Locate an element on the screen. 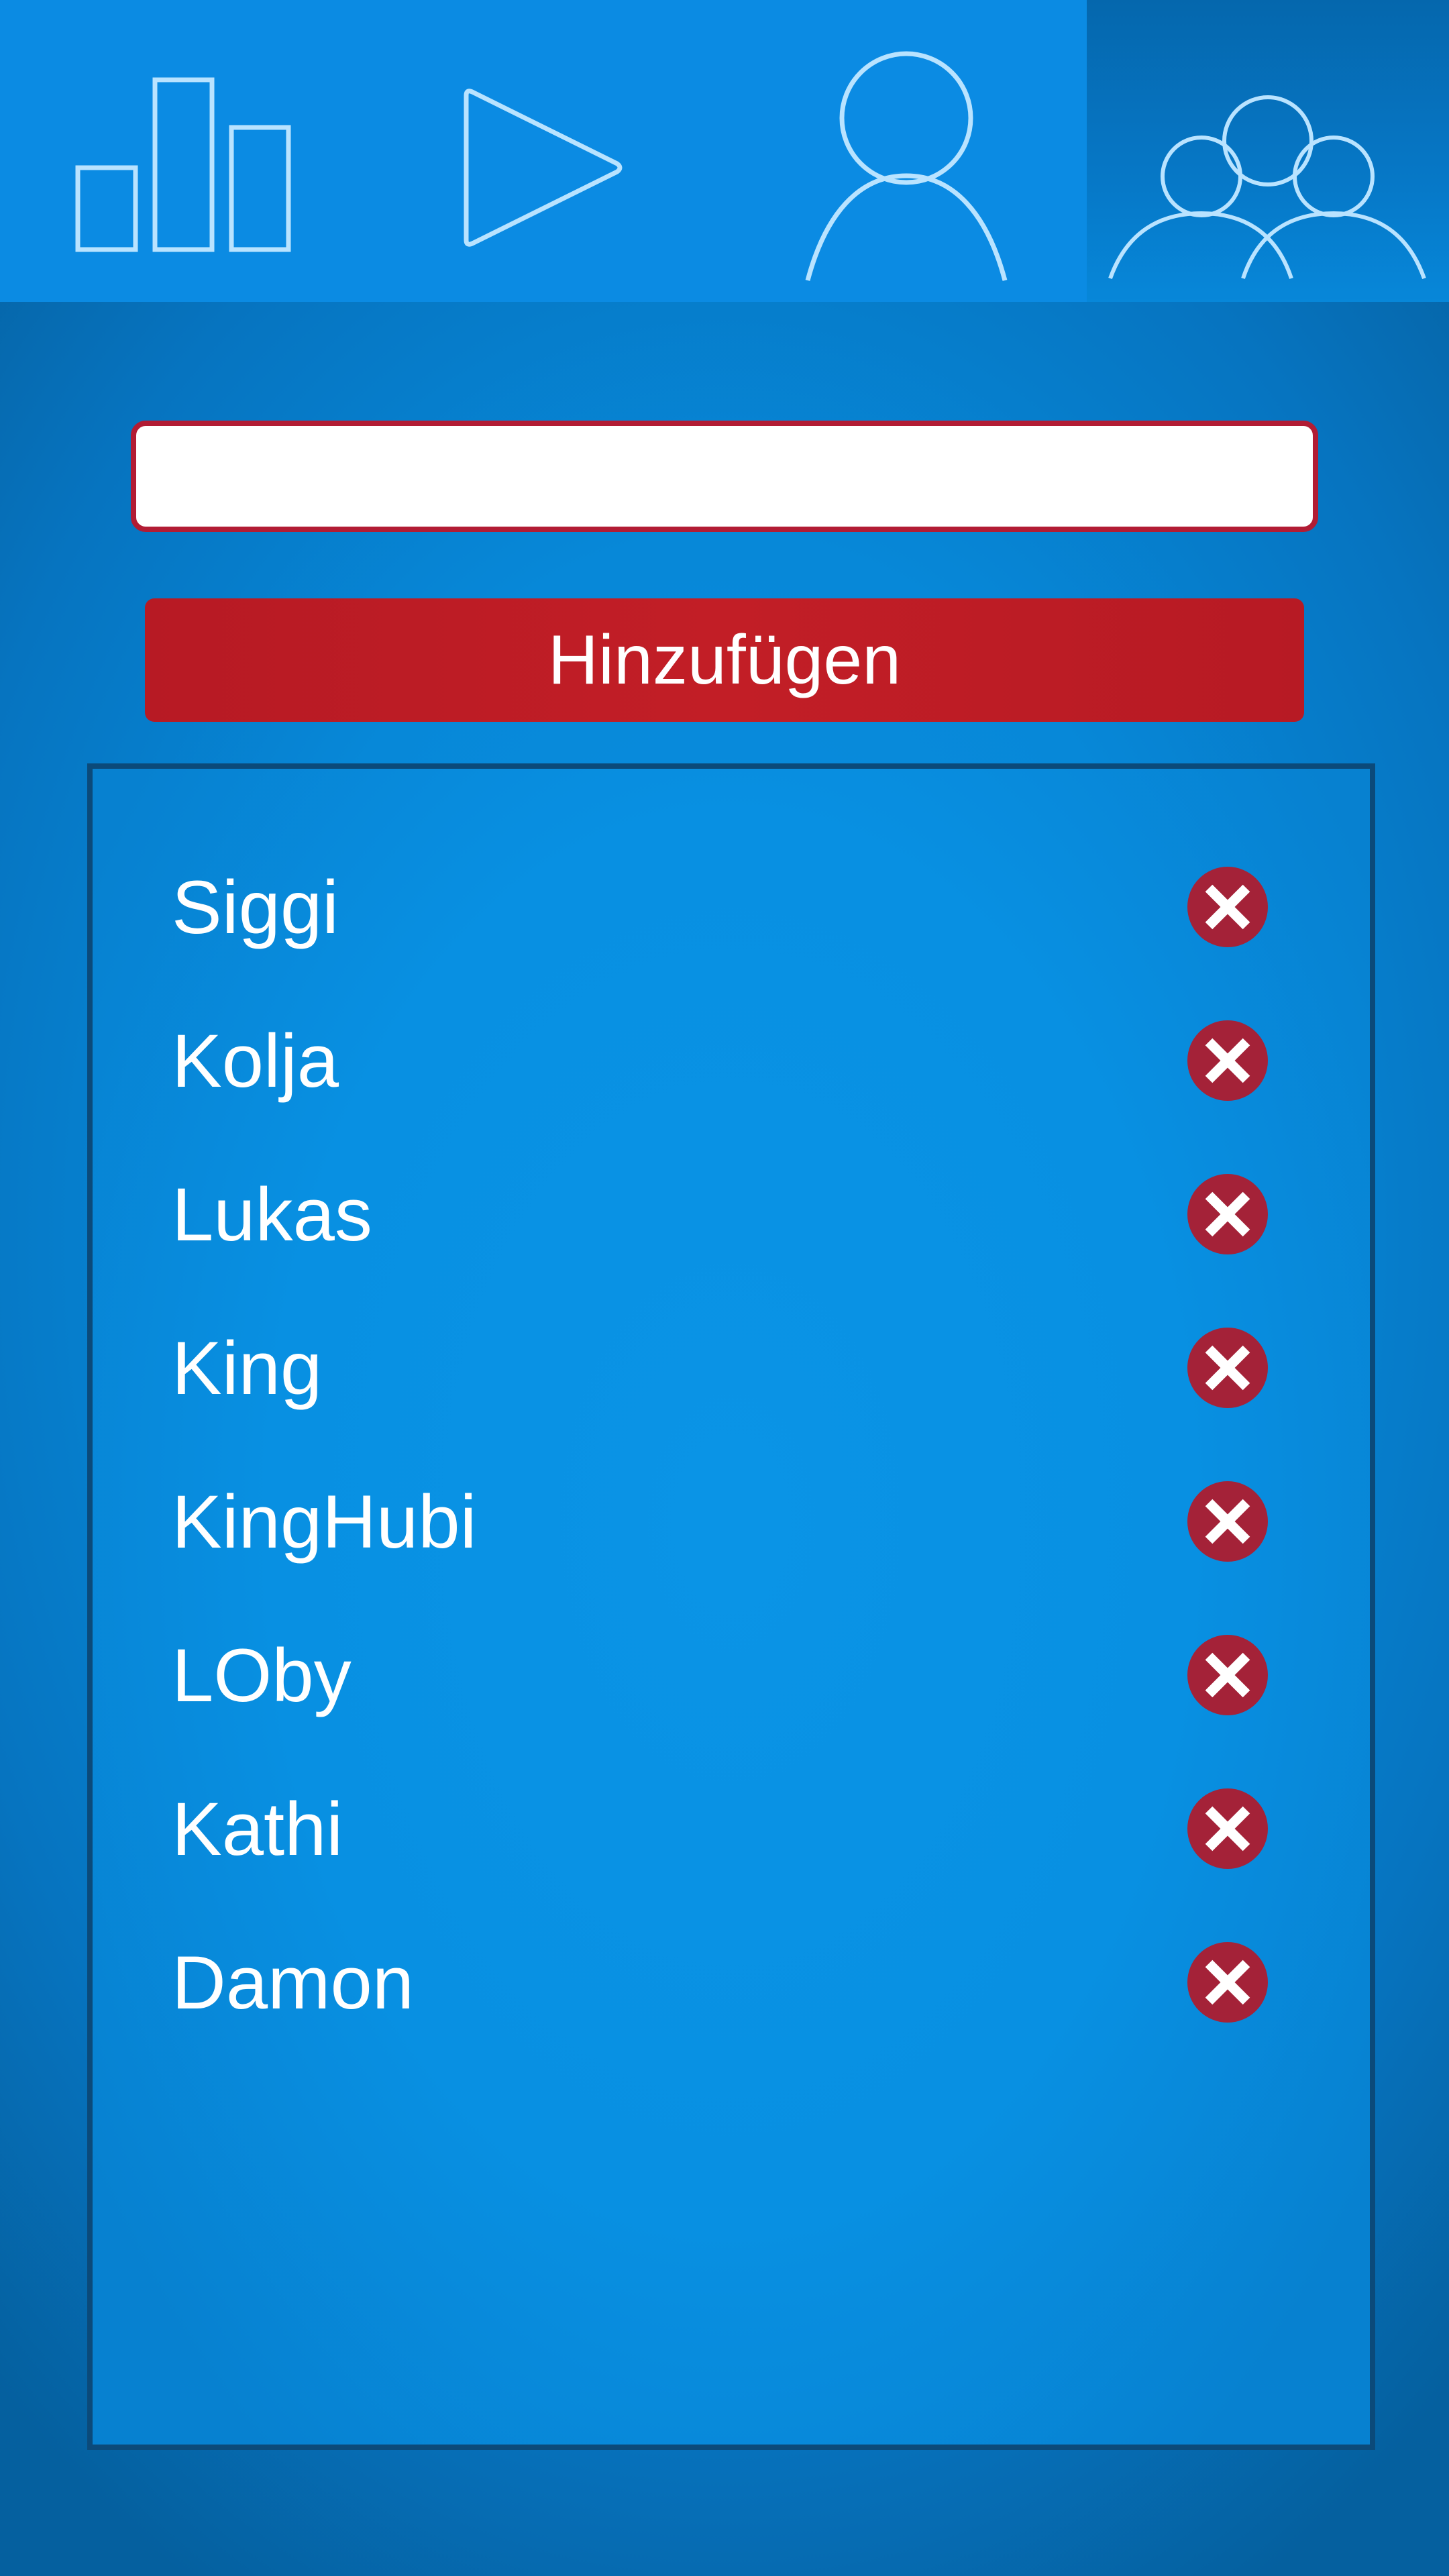  list-item: Damon is located at coordinates (731, 1982).